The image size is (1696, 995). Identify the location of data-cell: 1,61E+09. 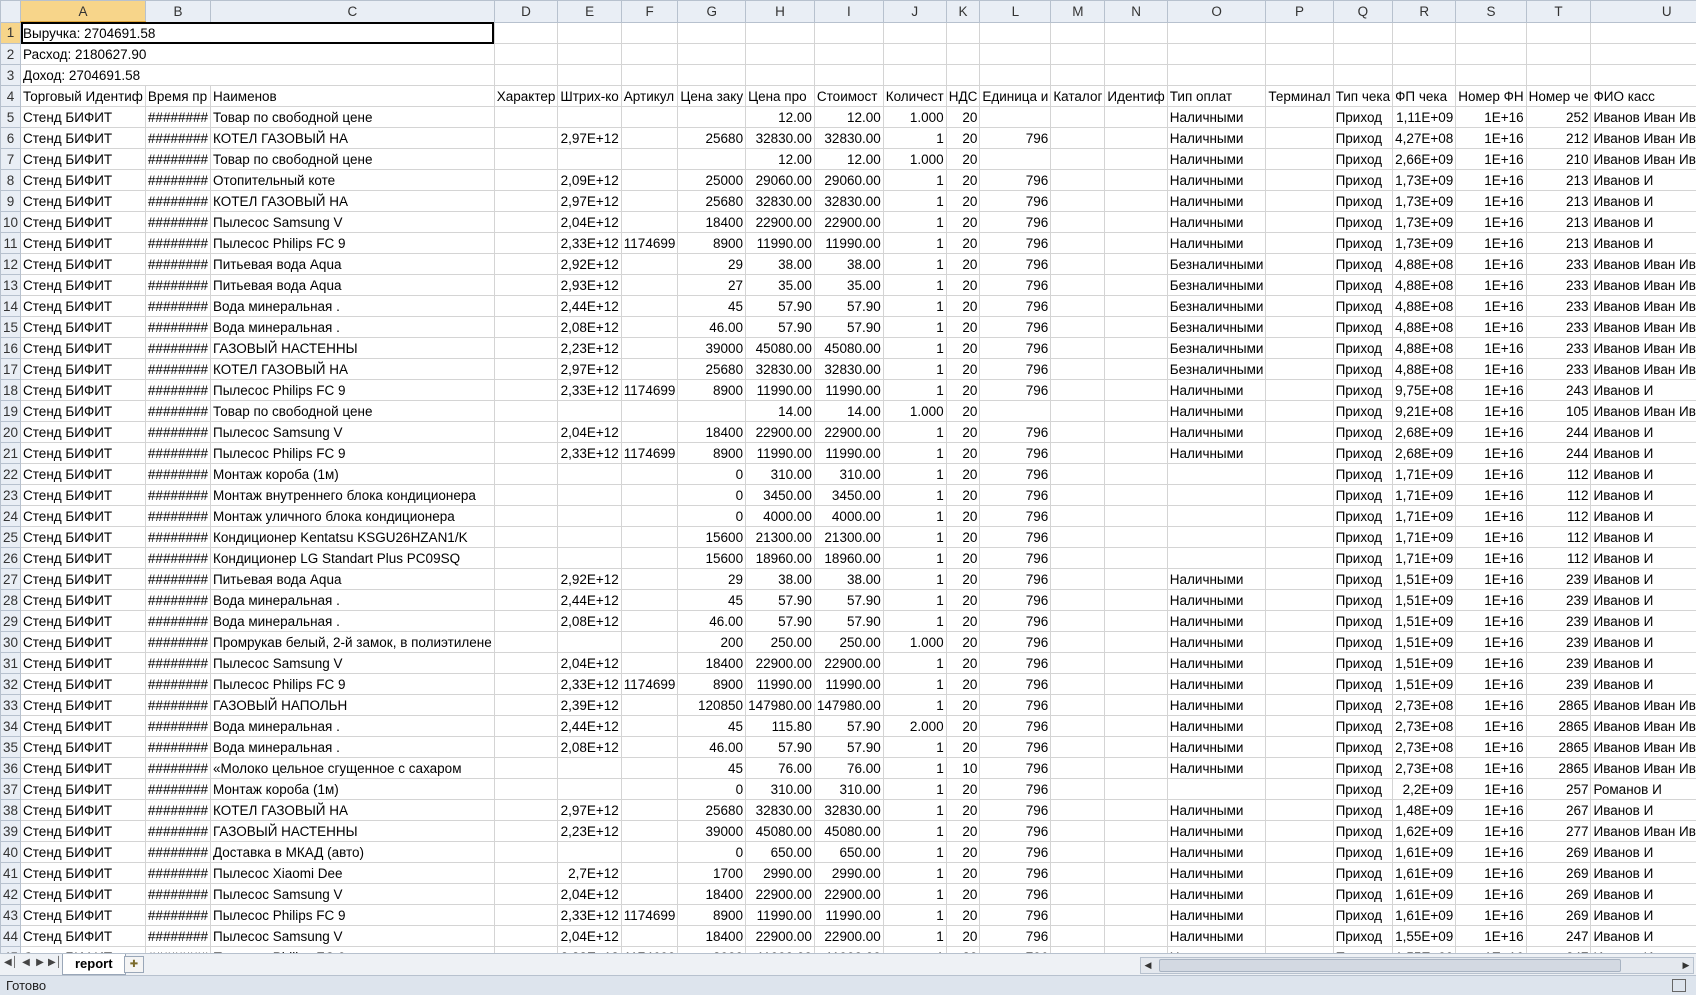
(1424, 873).